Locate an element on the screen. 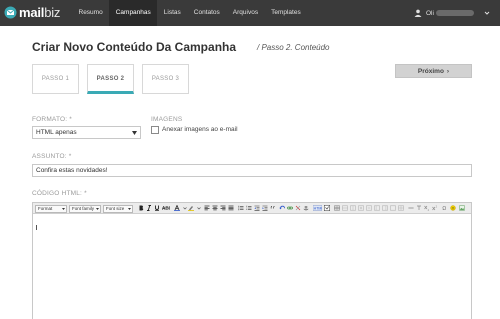  step-tab-2: PASSO 2 is located at coordinates (110, 79).